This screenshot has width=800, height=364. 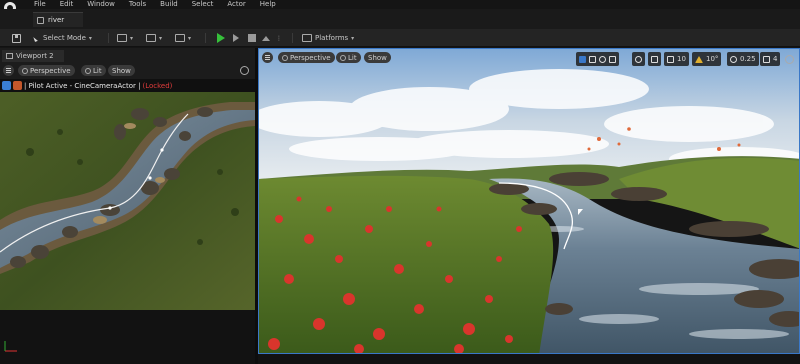 What do you see at coordinates (157, 85) in the screenshot?
I see `locked-badge: (Locked)` at bounding box center [157, 85].